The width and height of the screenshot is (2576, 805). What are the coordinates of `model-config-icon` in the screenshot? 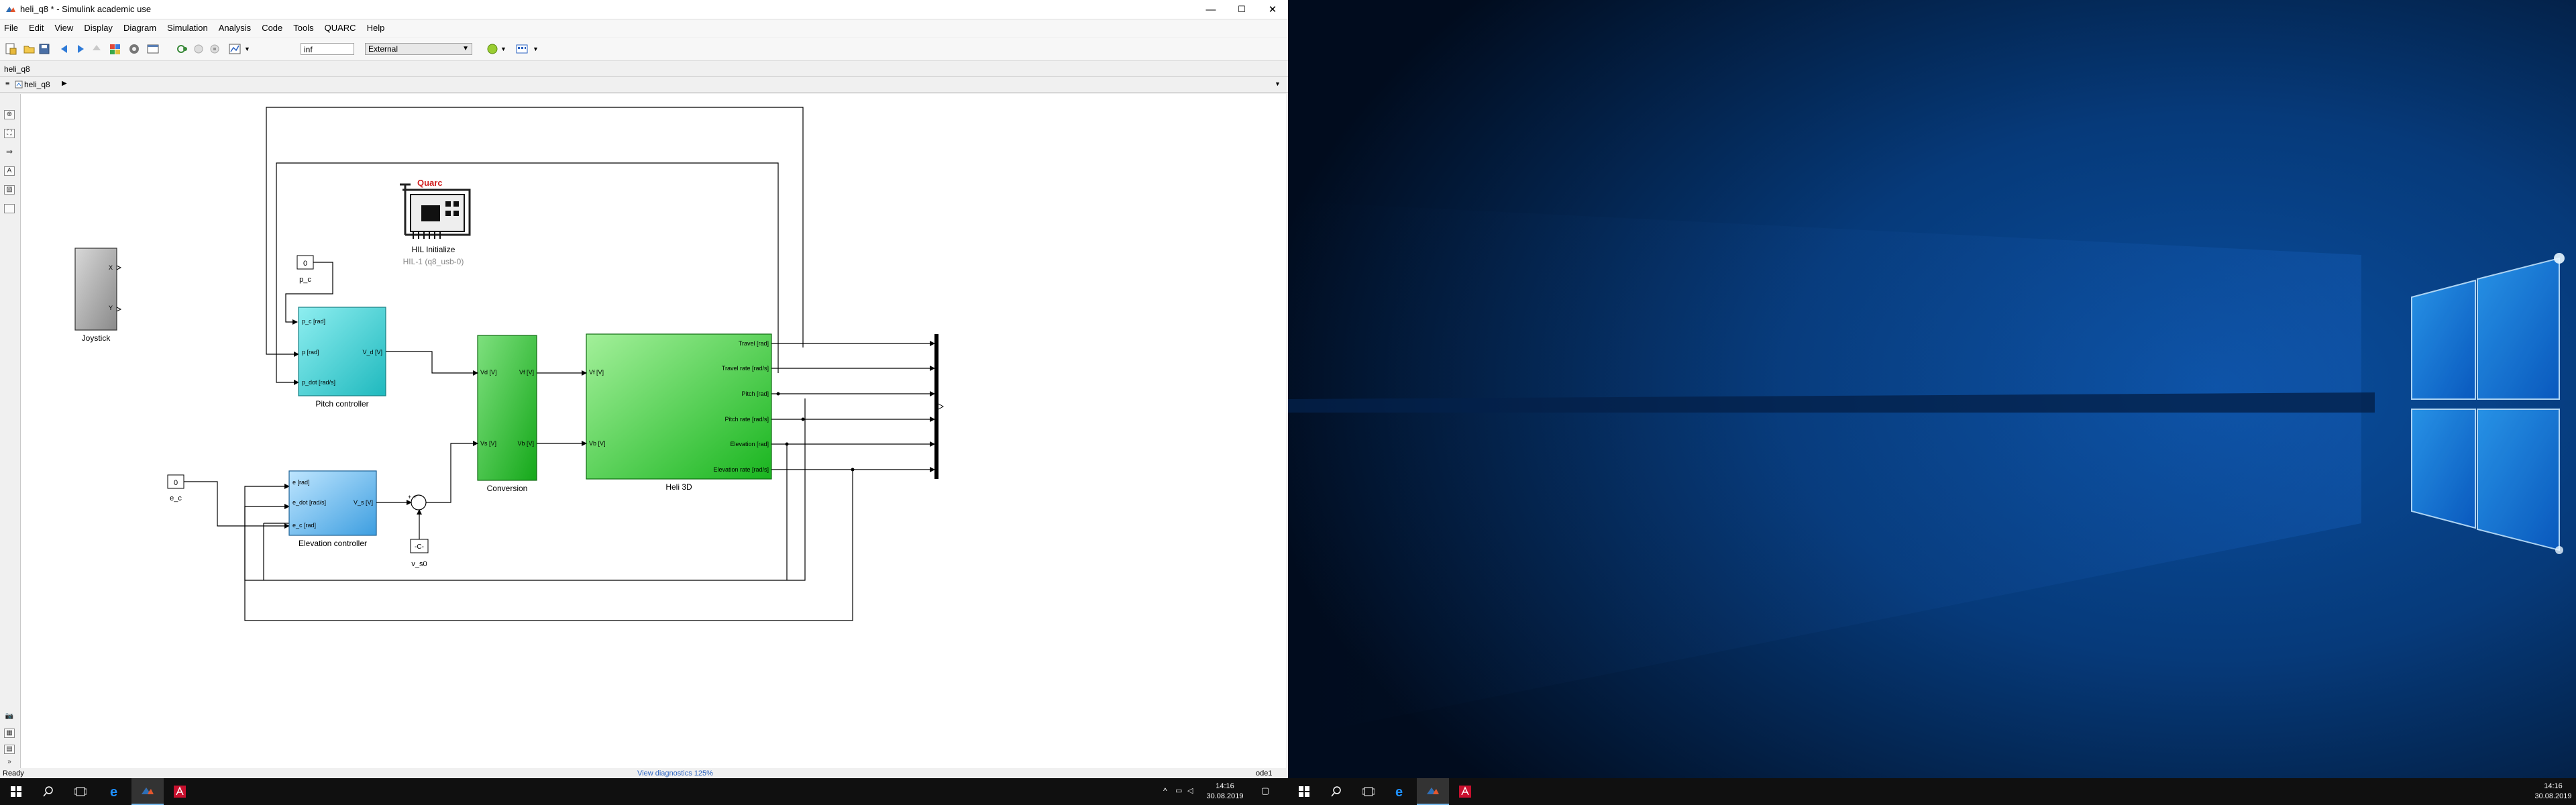 It's located at (134, 49).